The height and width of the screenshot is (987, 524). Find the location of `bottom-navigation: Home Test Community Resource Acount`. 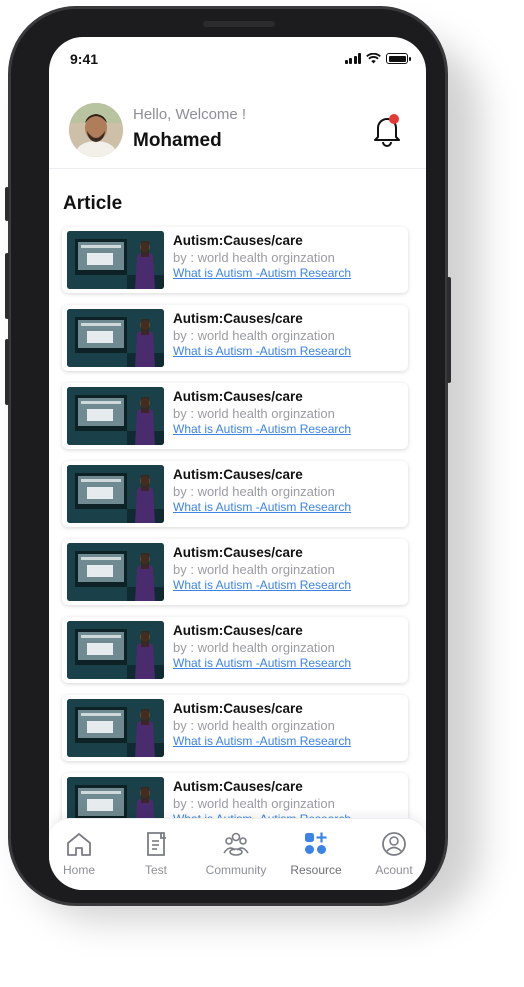

bottom-navigation: Home Test Community Resource Acount is located at coordinates (237, 854).